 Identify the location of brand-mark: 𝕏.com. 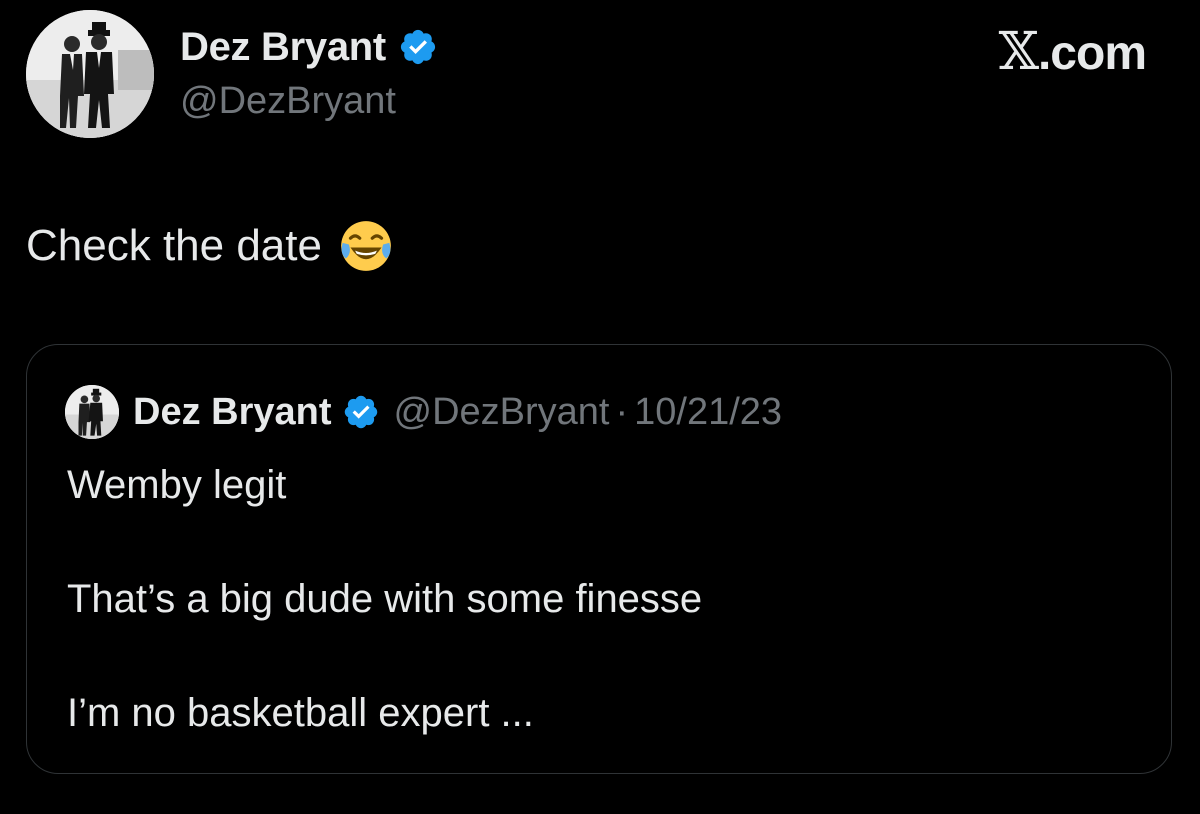
(1072, 52).